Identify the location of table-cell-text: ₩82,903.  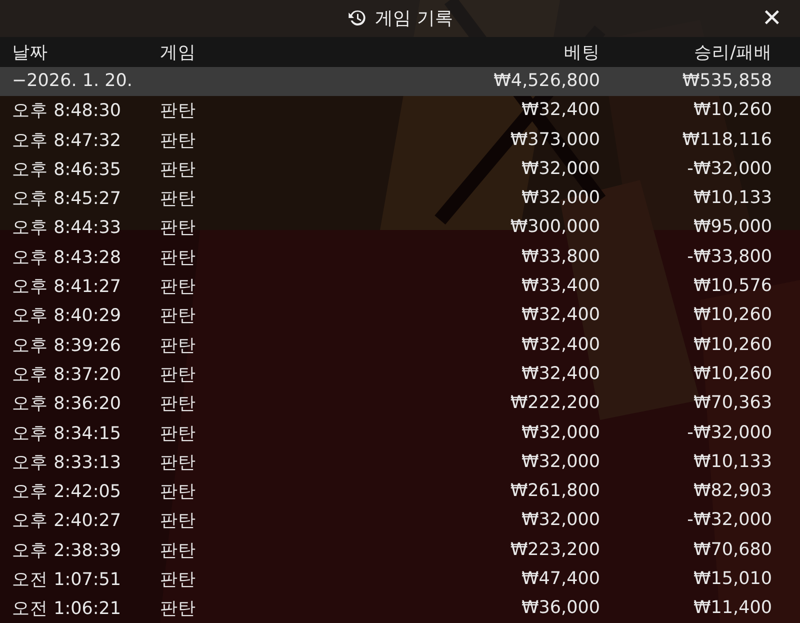
(732, 491).